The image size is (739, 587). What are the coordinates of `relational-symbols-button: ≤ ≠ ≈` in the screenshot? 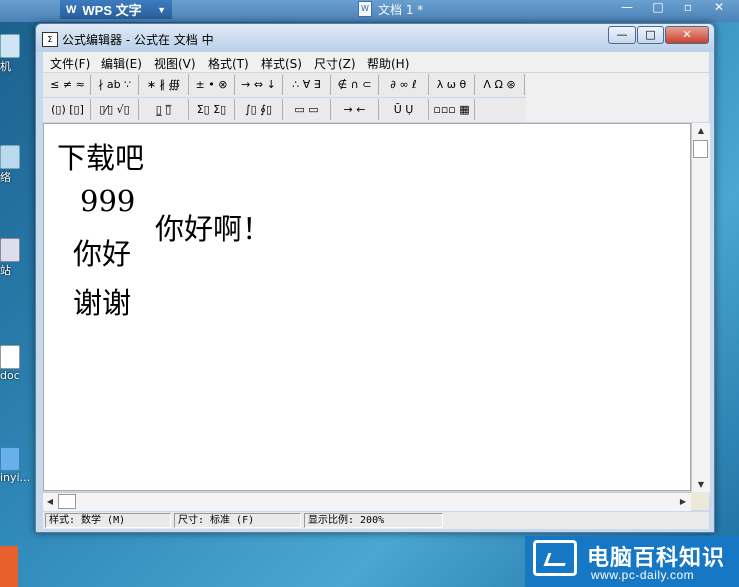 It's located at (68, 84).